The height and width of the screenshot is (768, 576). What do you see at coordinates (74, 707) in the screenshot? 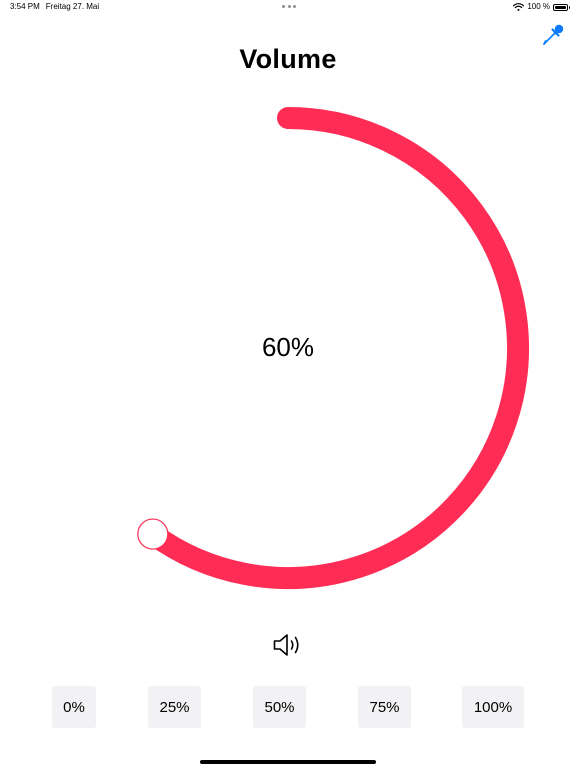
I see `preset-0-button: 0%` at bounding box center [74, 707].